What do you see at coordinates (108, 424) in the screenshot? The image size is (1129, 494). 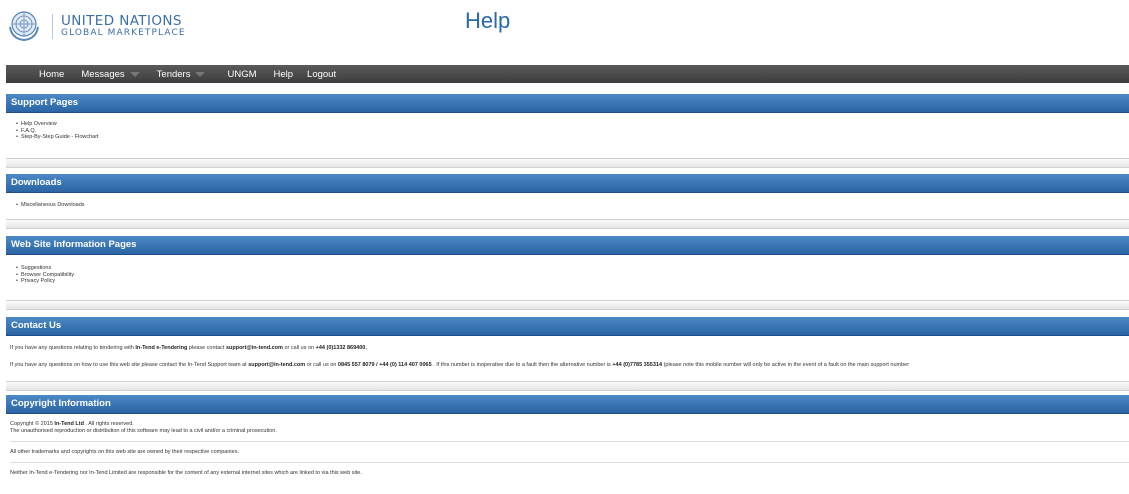 I see `text: . All rights reserved.` at bounding box center [108, 424].